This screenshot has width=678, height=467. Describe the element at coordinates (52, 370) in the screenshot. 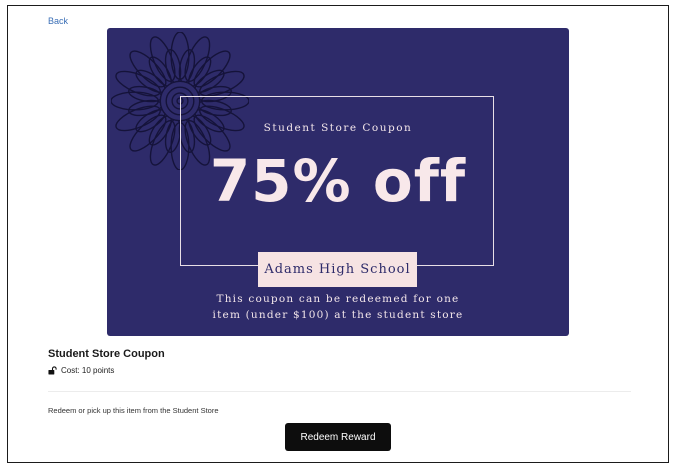

I see `unlock-icon` at that location.